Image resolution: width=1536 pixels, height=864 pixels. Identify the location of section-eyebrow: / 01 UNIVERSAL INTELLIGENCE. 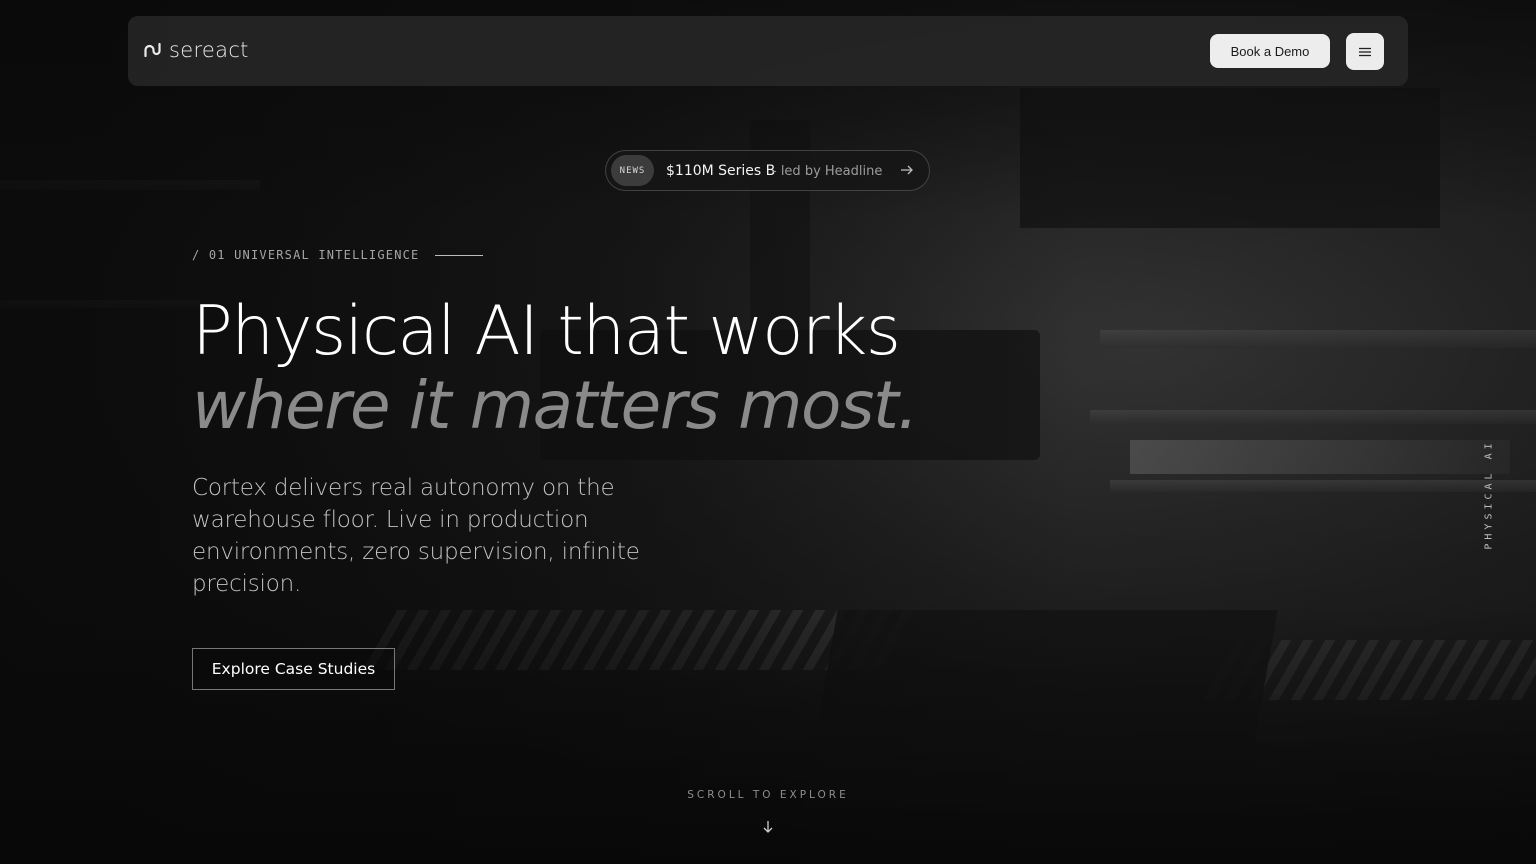
(338, 255).